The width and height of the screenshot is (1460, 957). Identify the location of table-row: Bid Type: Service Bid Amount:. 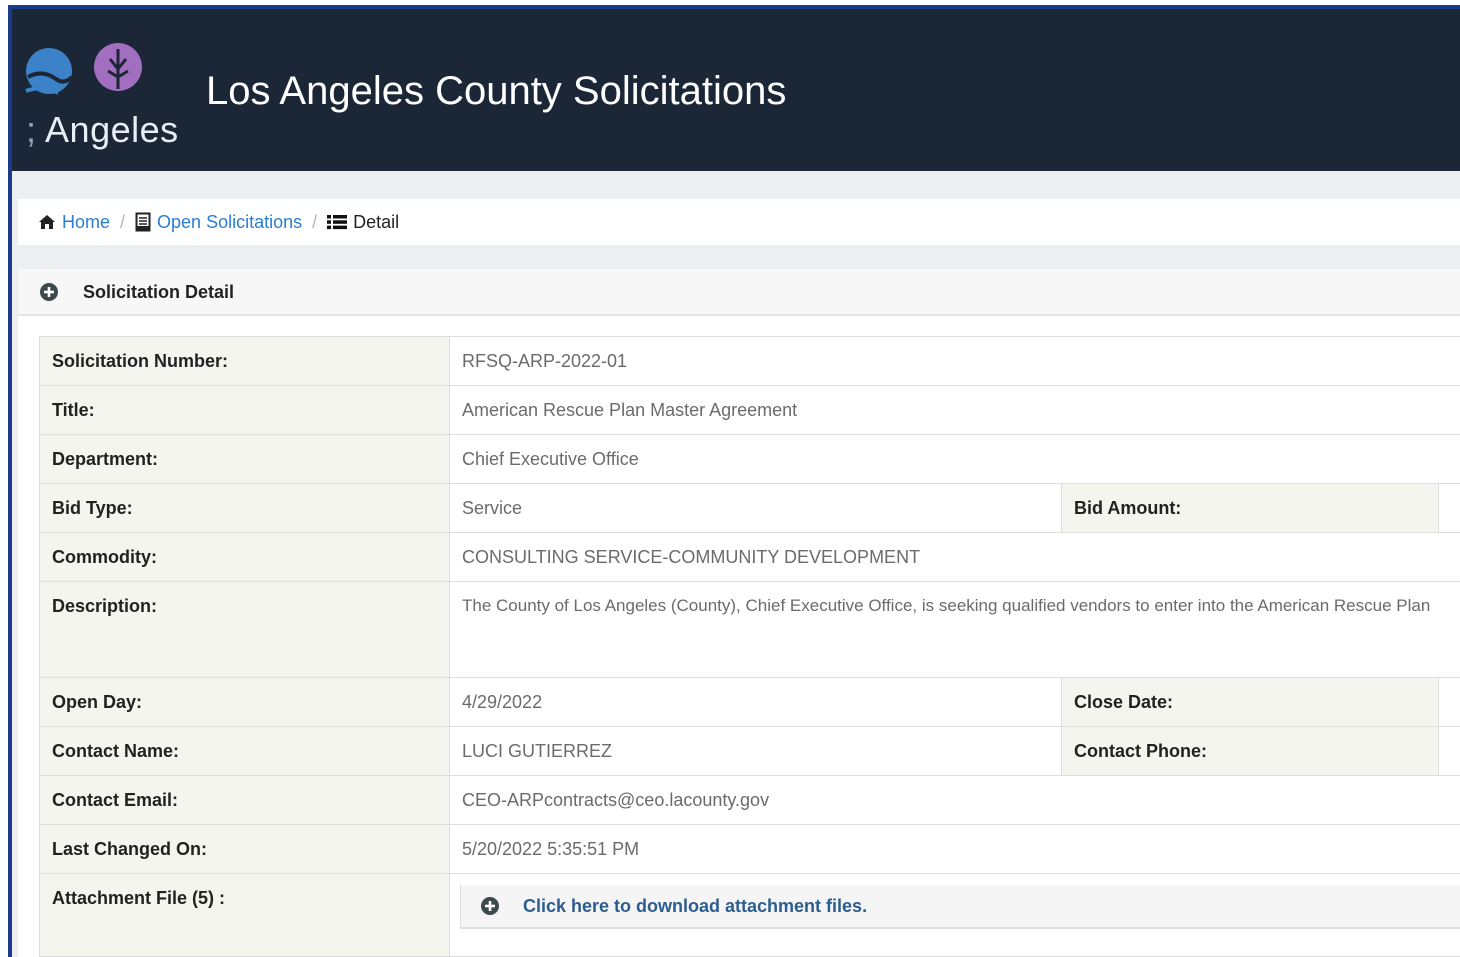
(749, 508).